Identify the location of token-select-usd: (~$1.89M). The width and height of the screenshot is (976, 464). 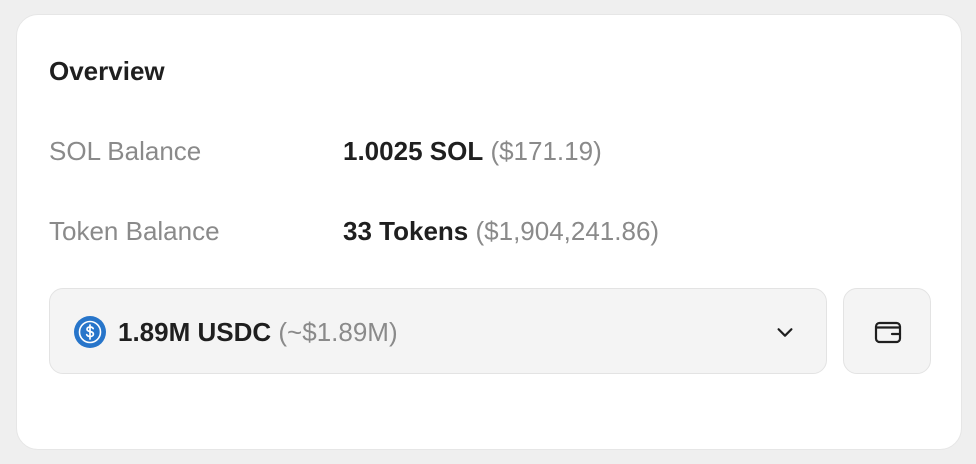
(338, 332).